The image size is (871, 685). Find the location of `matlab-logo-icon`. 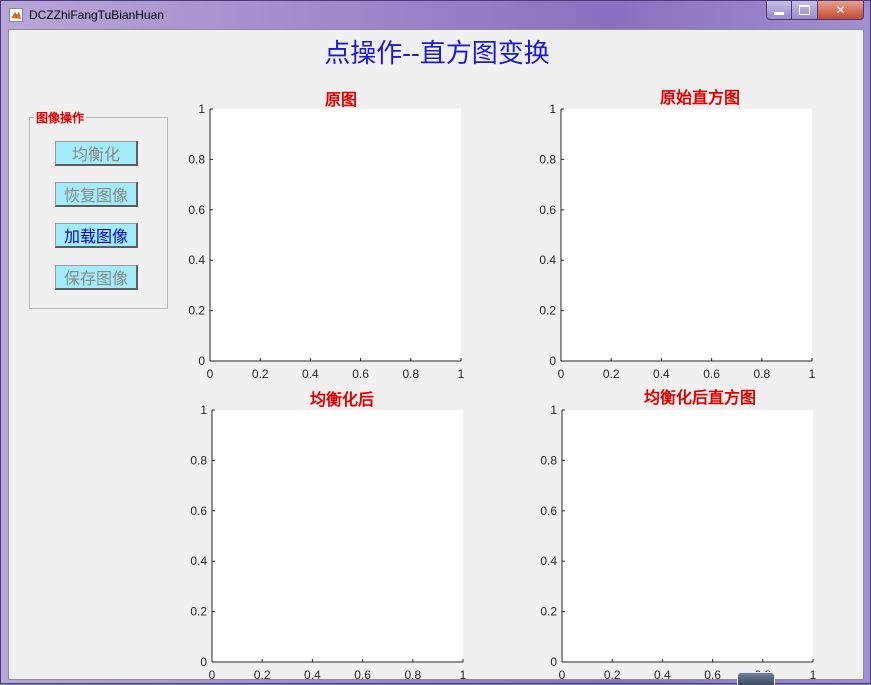

matlab-logo-icon is located at coordinates (16, 15).